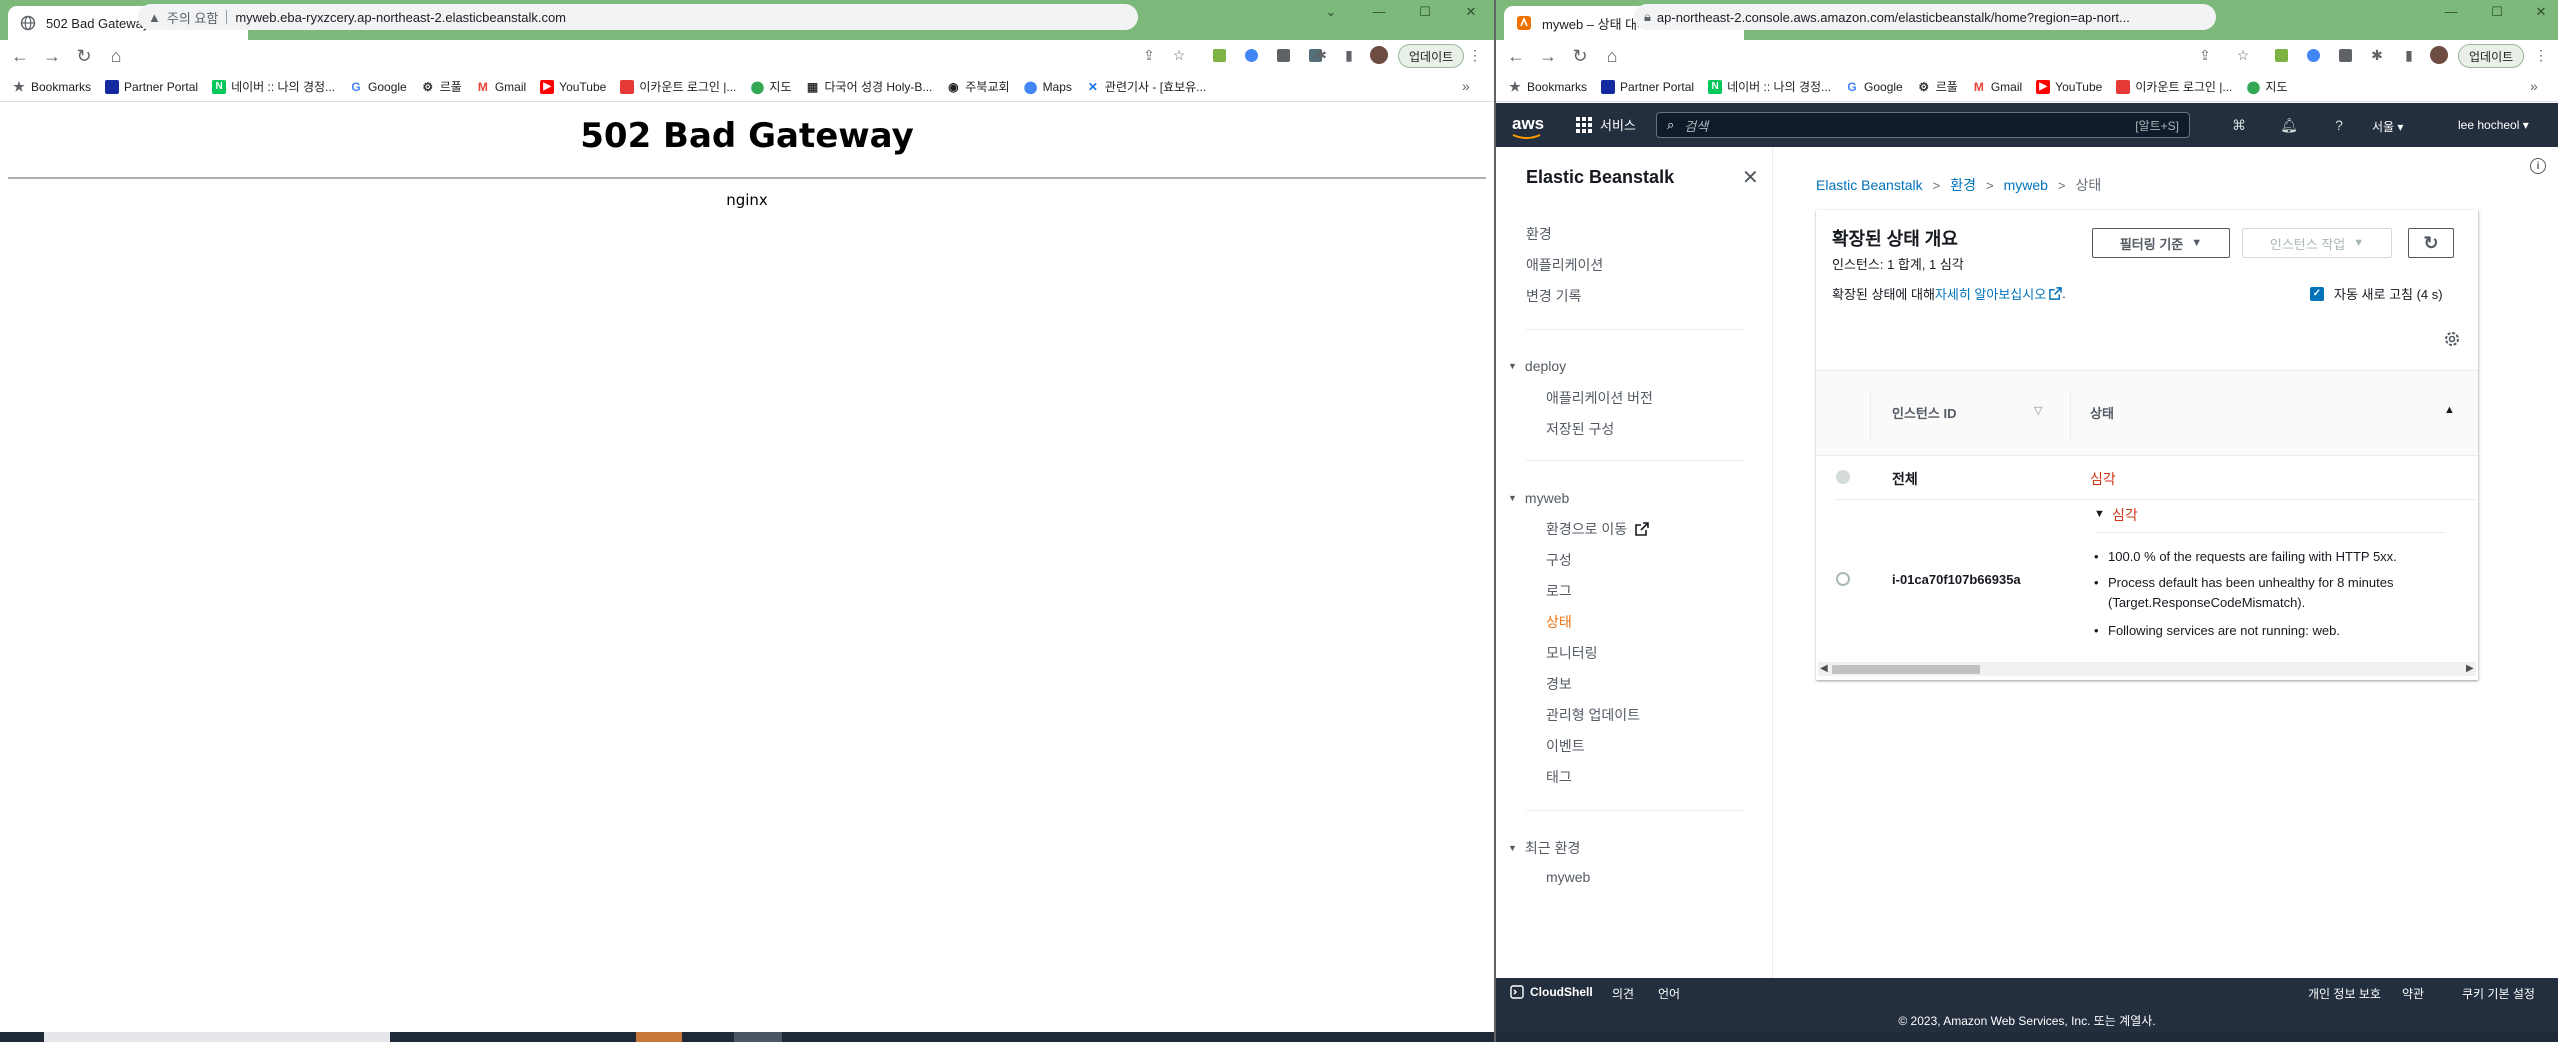  I want to click on side-panel-icon: ▮, so click(1349, 55).